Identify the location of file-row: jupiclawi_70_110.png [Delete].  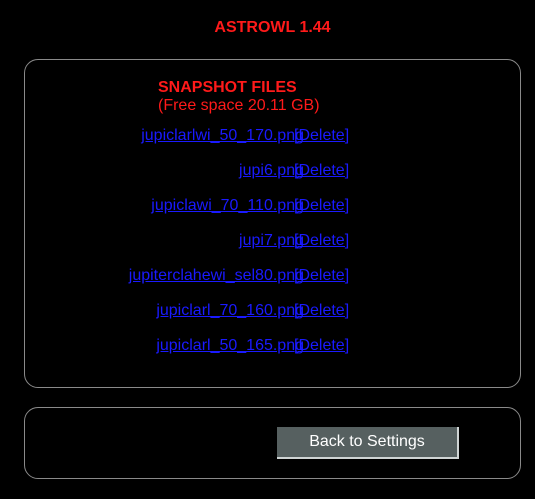
(272, 213).